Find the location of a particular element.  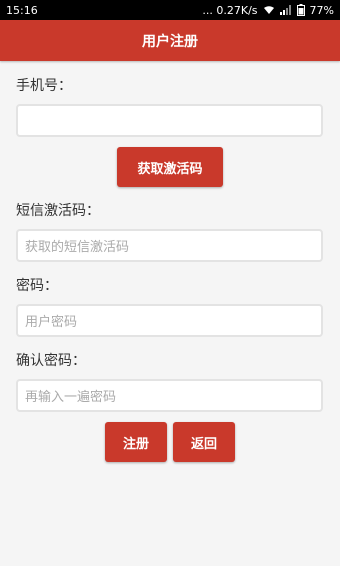

confirm-password-input: 再输入一遍密码 is located at coordinates (169, 395).